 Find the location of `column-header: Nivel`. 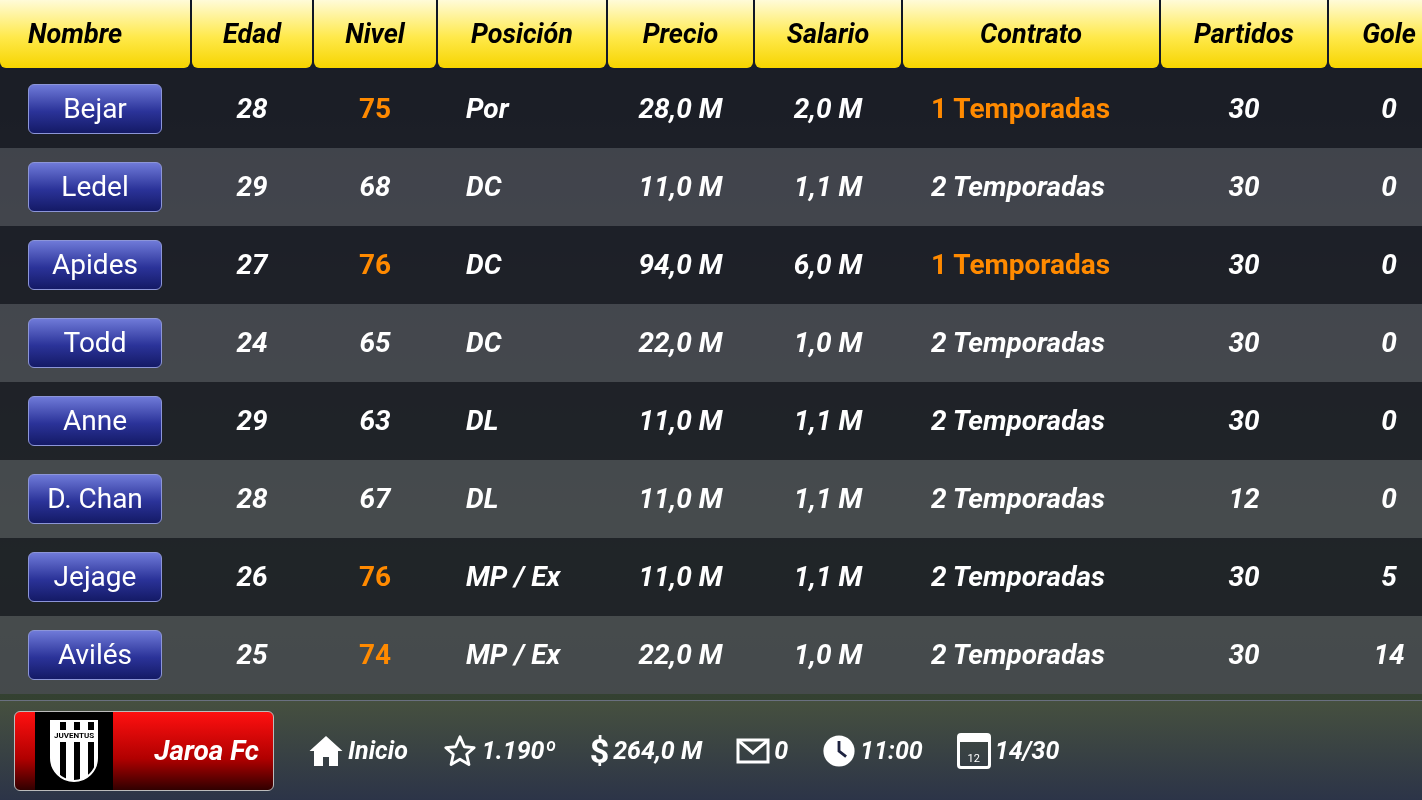

column-header: Nivel is located at coordinates (375, 34).